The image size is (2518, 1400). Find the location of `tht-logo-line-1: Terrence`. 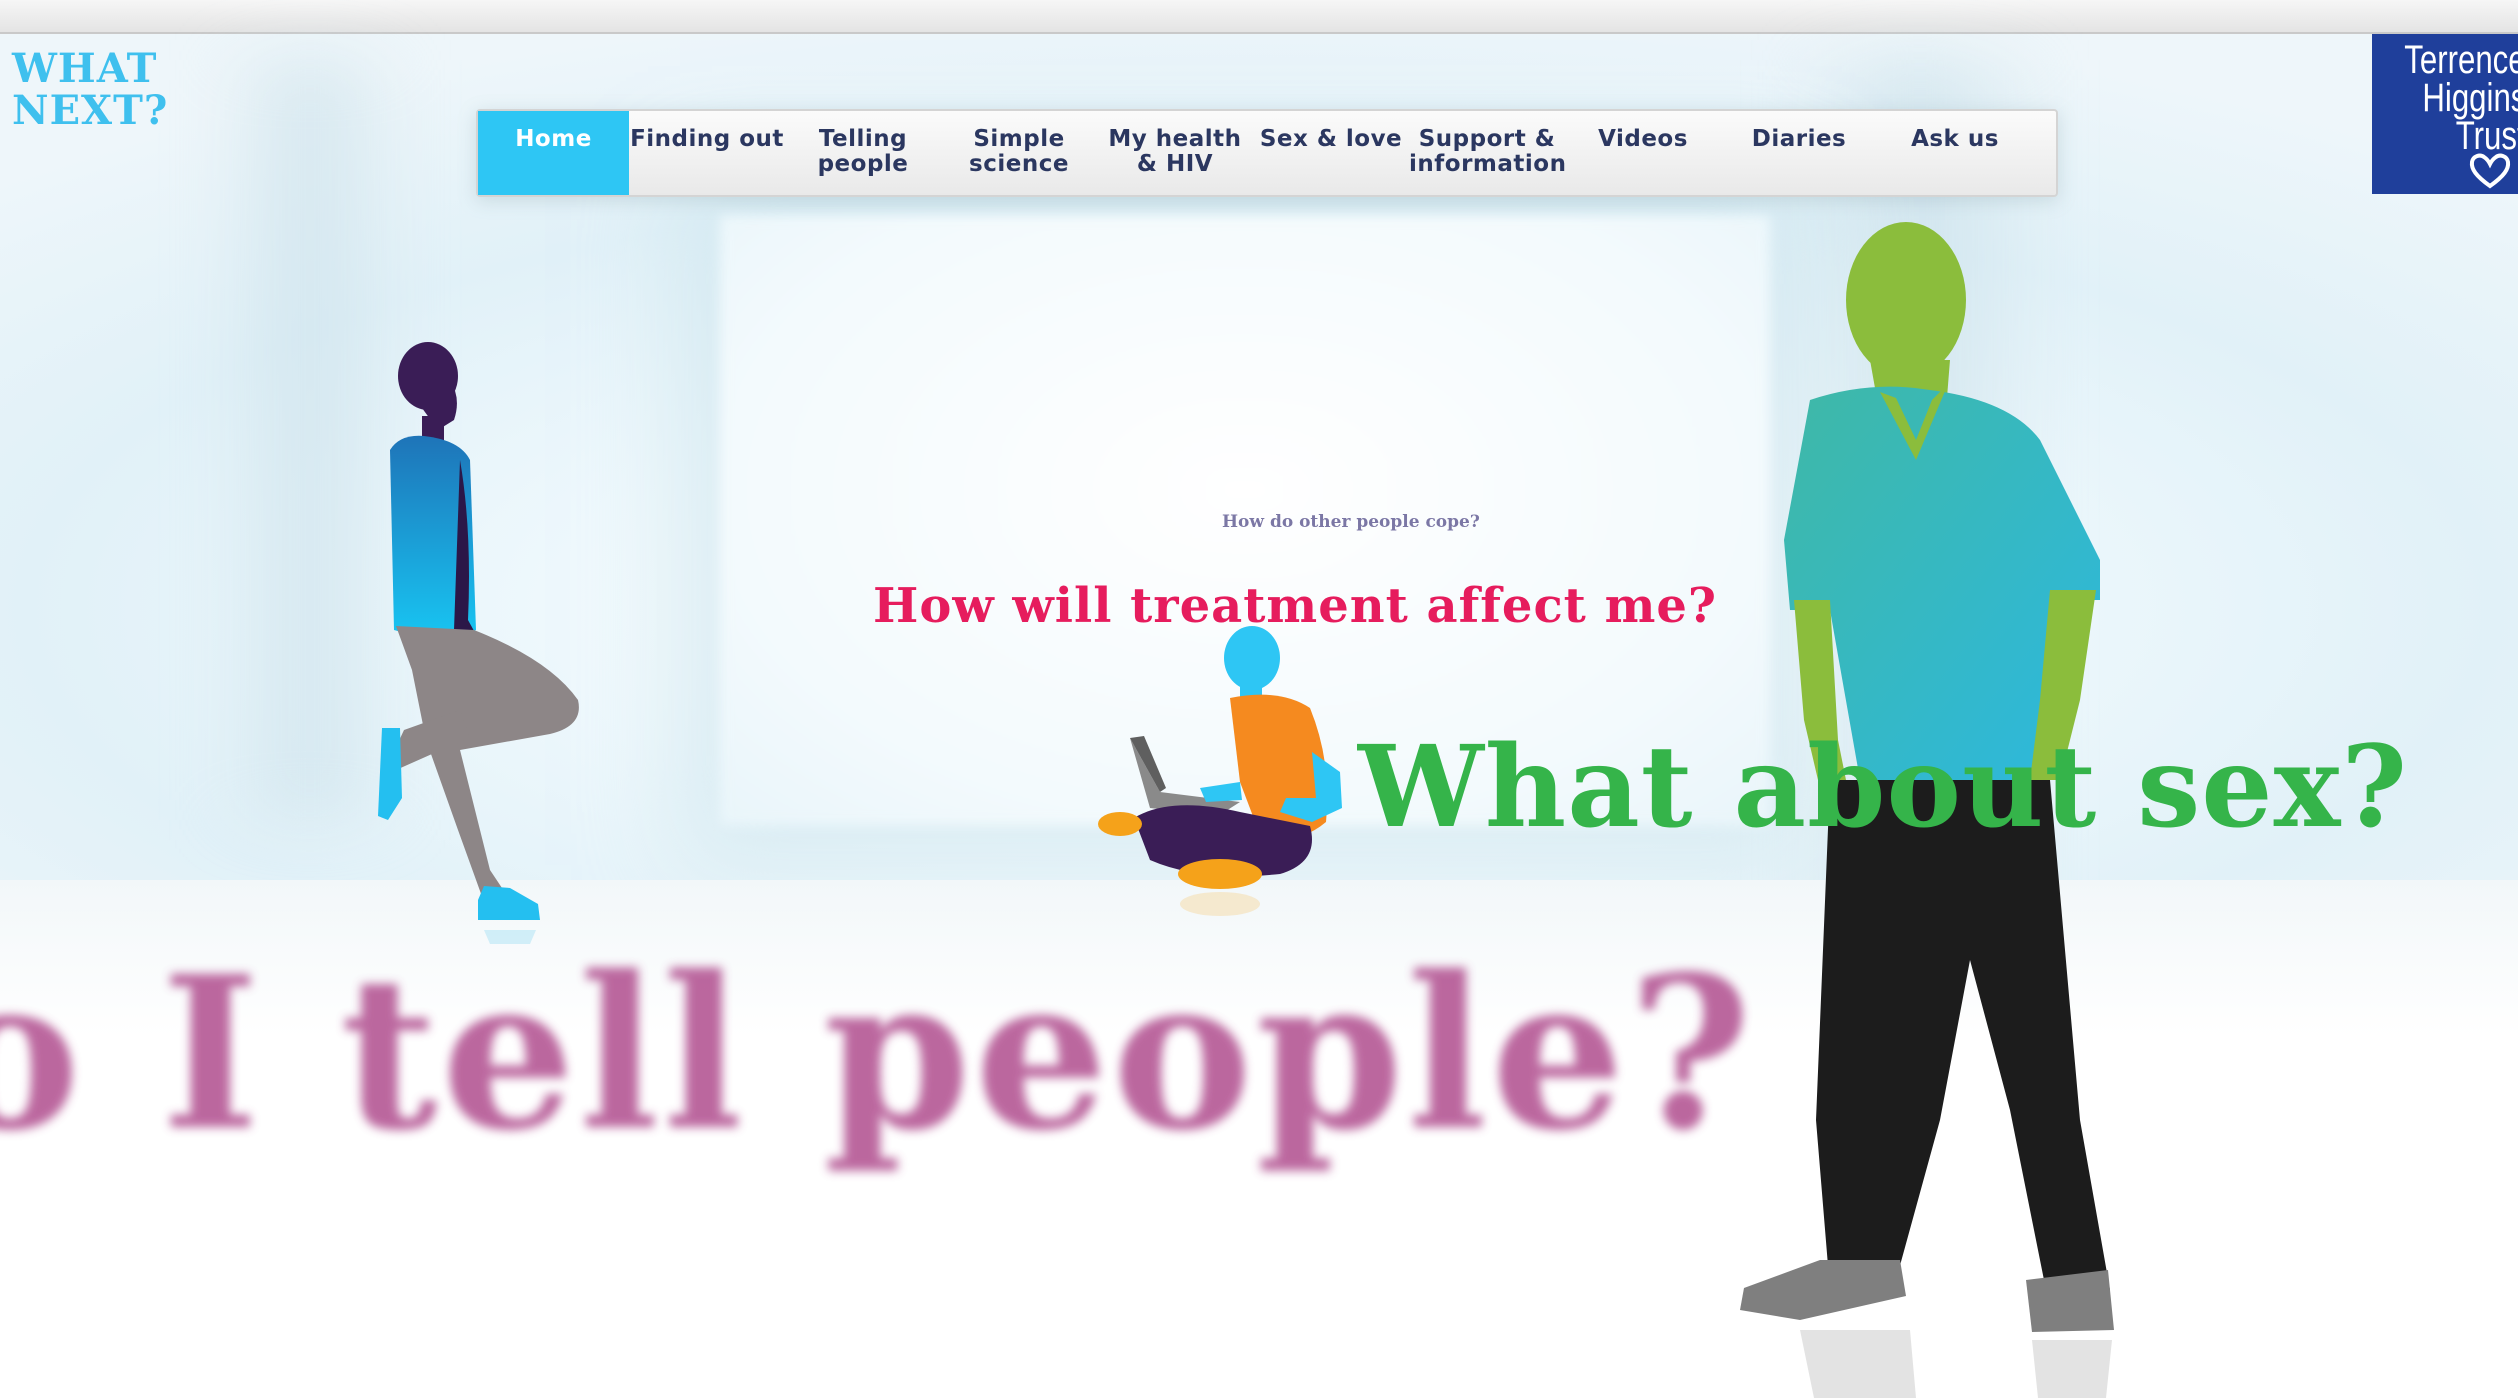

tht-logo-line-1: Terrence is located at coordinates (2461, 60).